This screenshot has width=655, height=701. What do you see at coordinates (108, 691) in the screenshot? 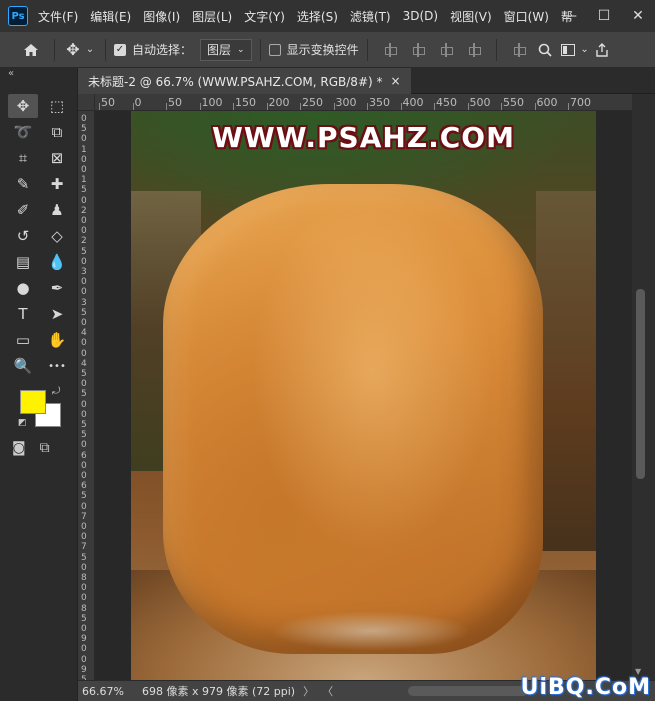
I see `zoom-level: 66.67%` at bounding box center [108, 691].